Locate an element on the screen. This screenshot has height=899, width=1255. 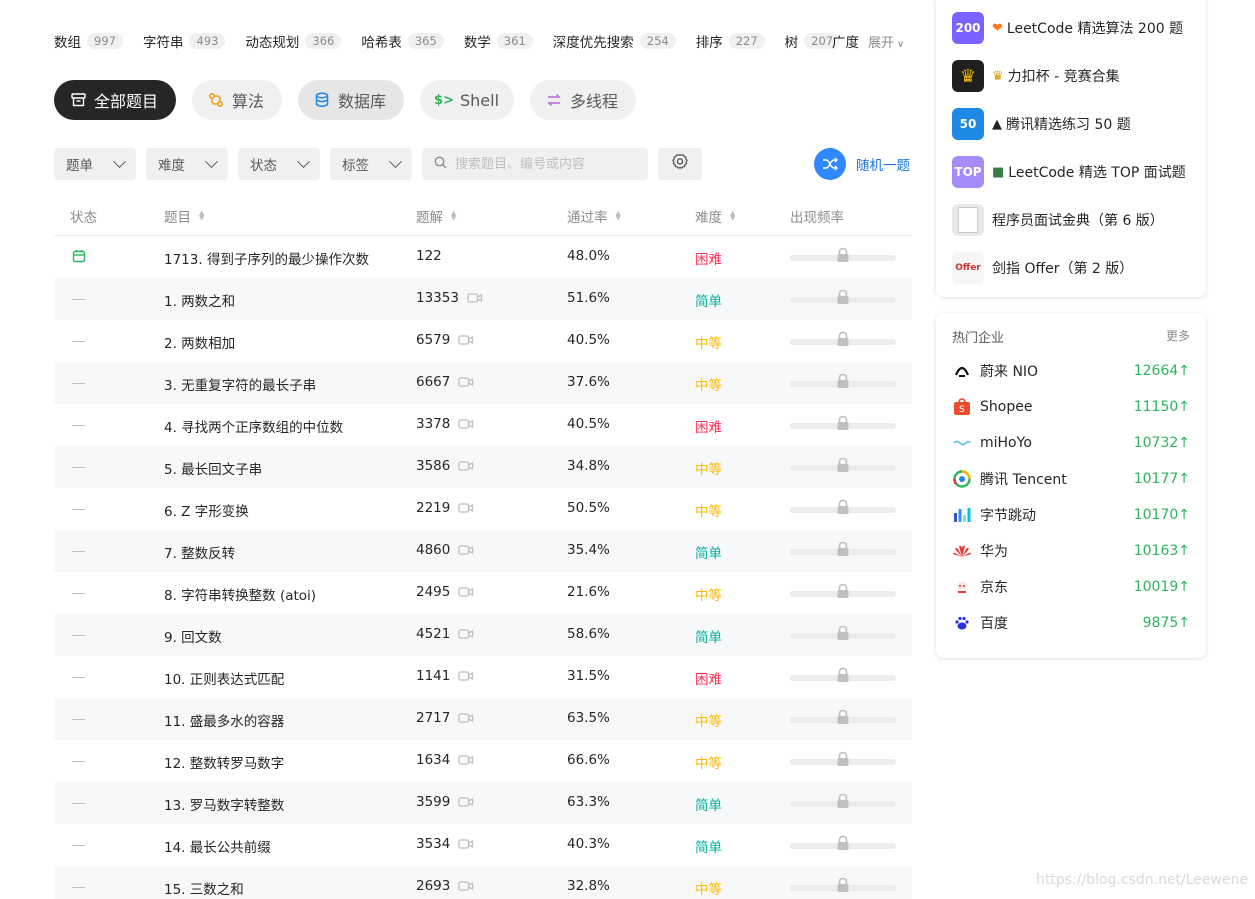
solutions-cell: 13353 is located at coordinates (449, 298).